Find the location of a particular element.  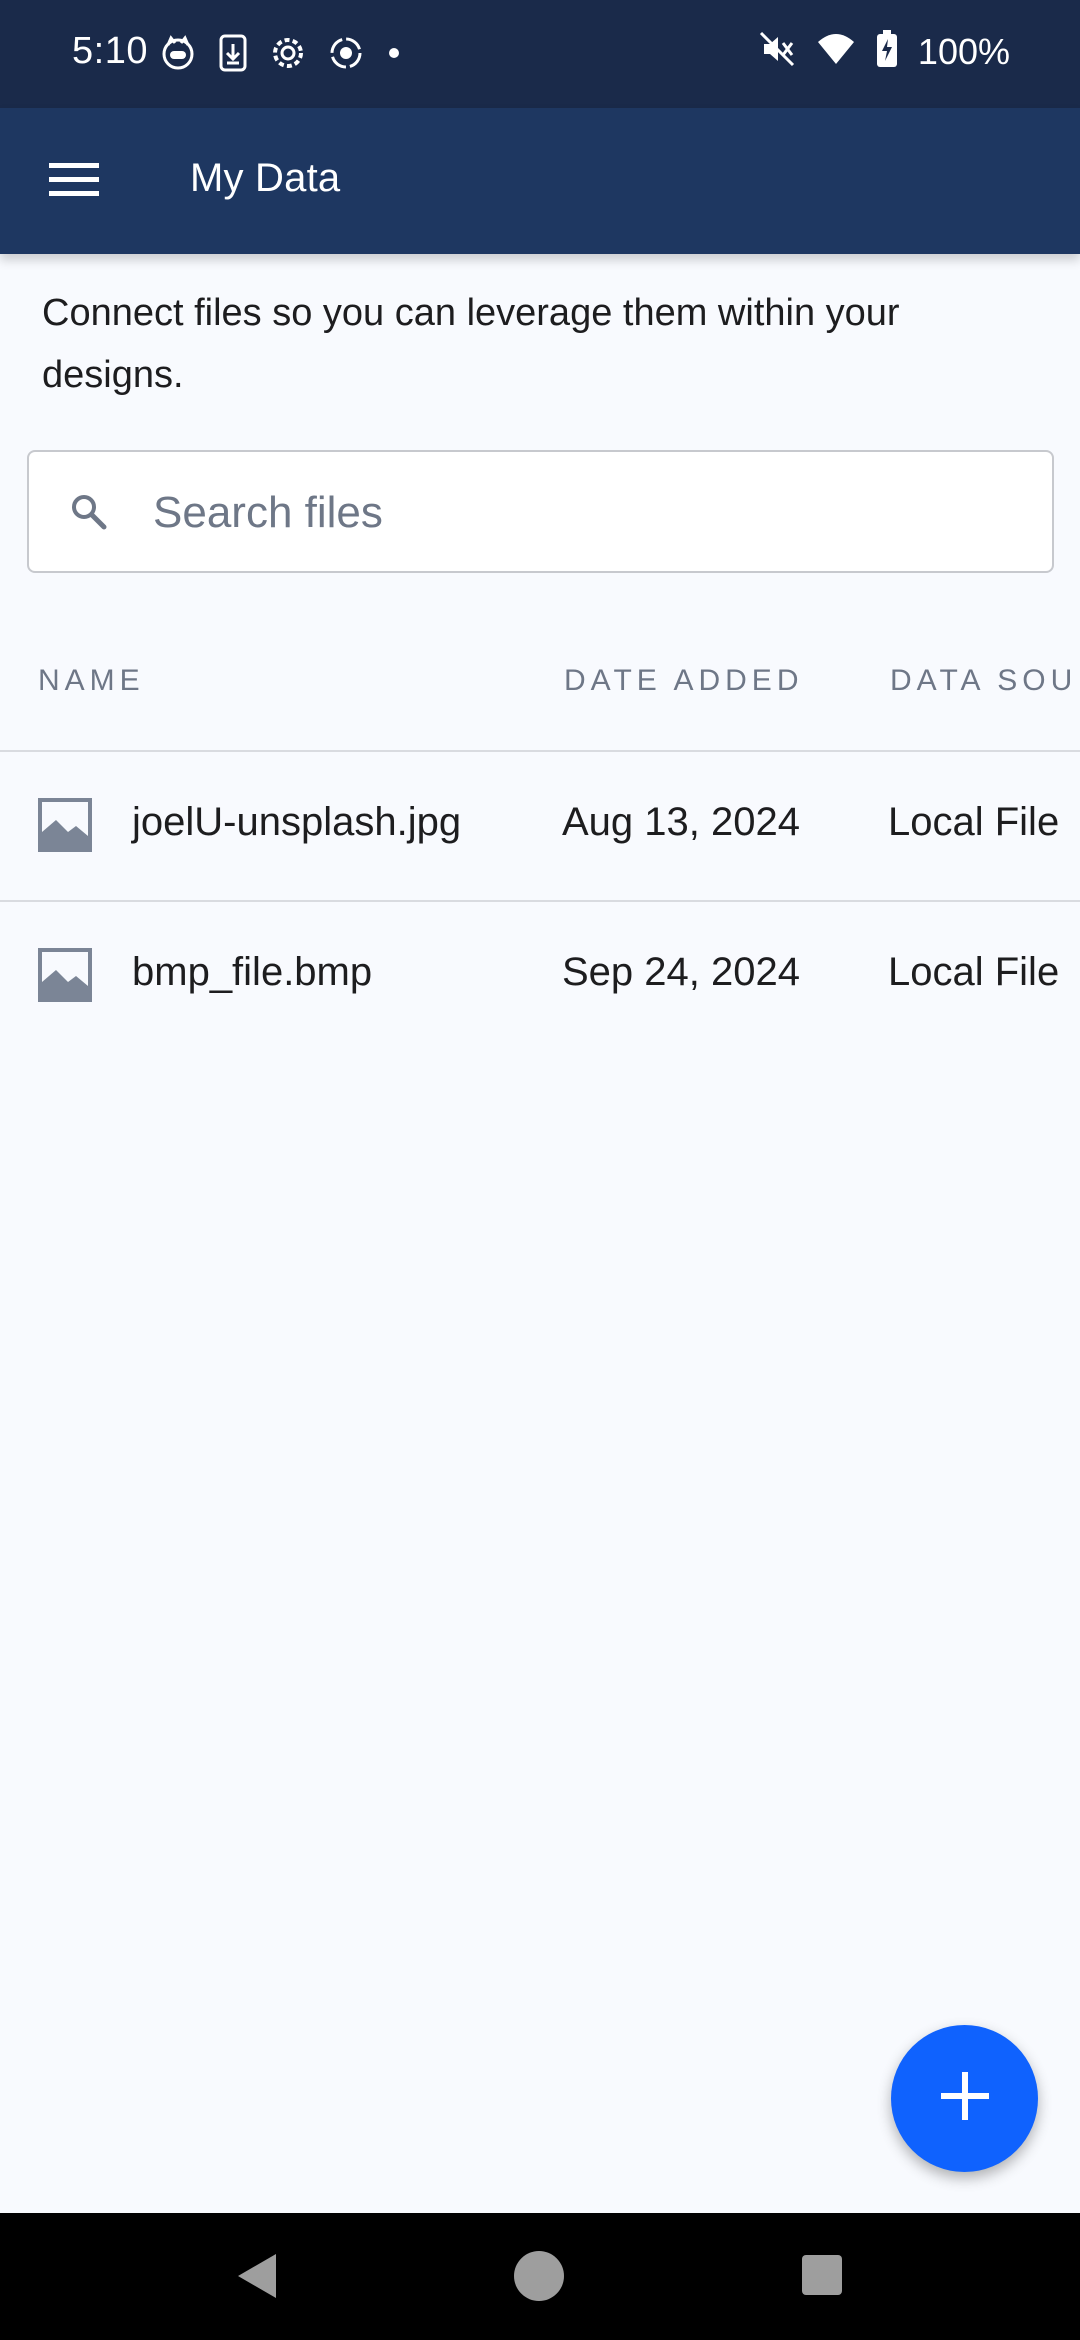

record-icon is located at coordinates (346, 53).